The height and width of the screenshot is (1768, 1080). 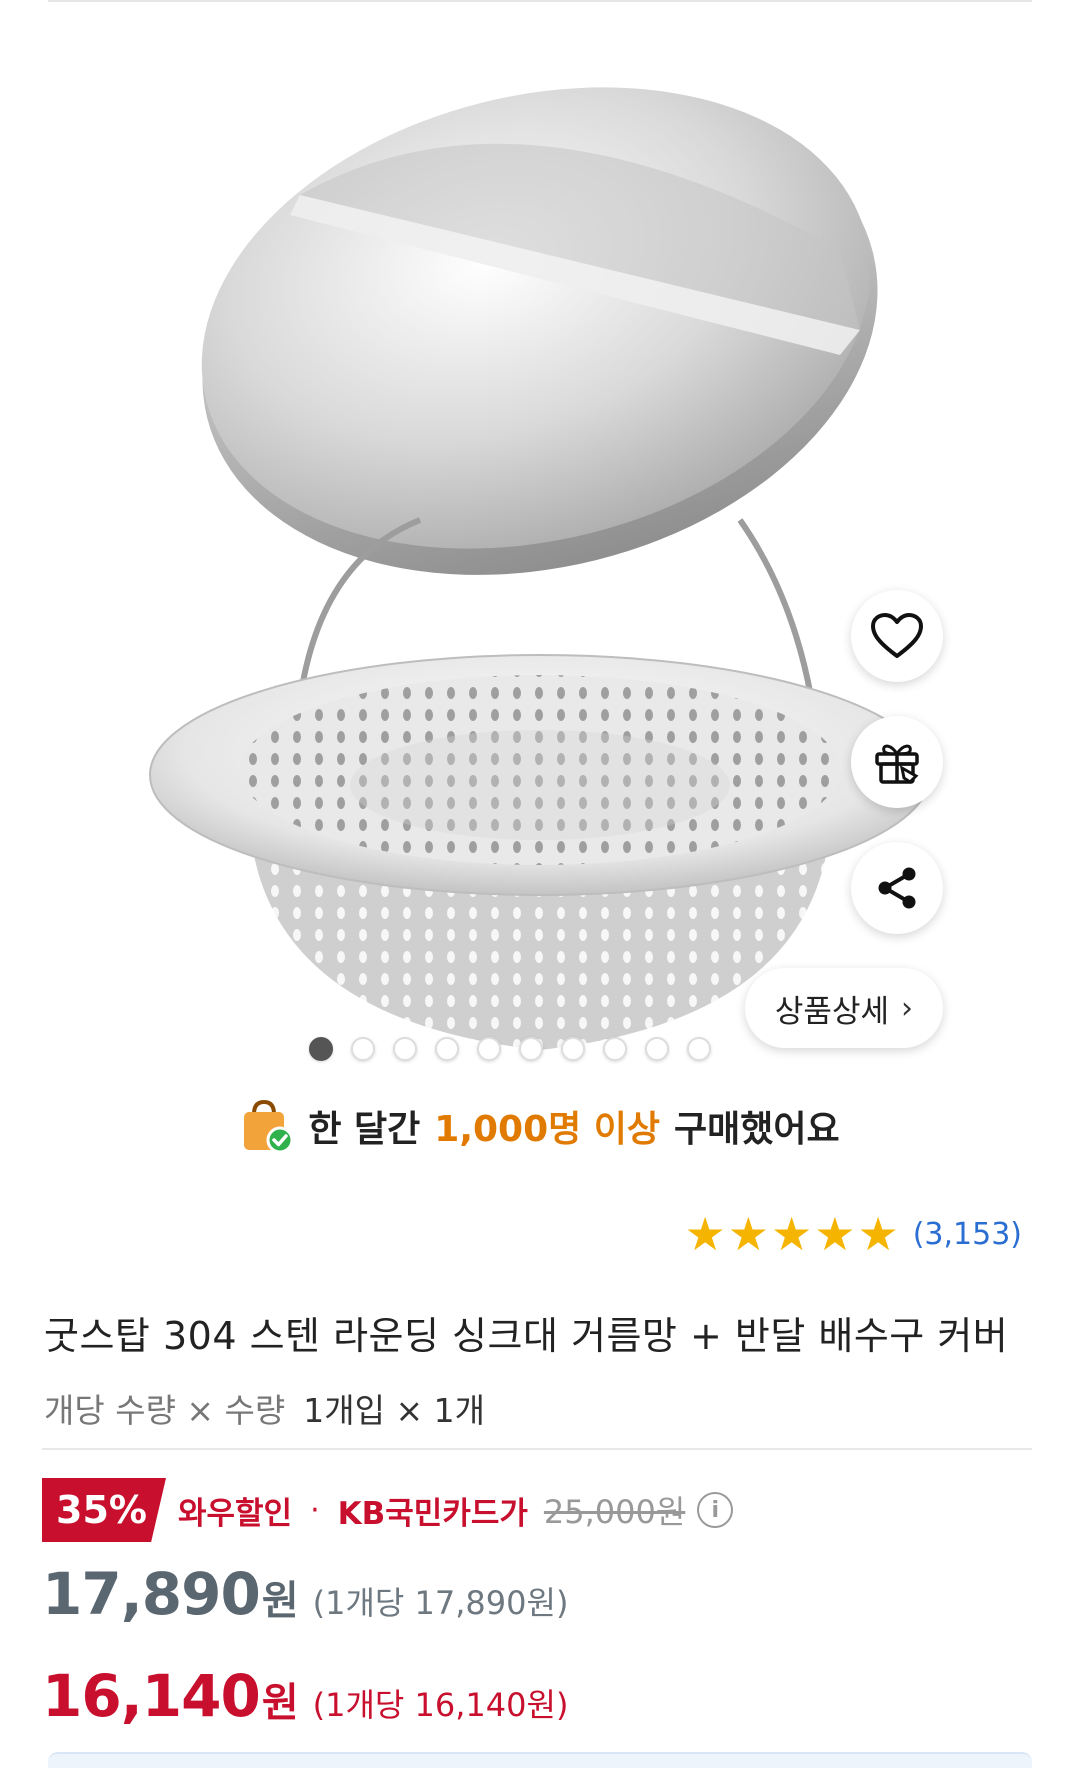 I want to click on card-price: 16,140, so click(x=151, y=1696).